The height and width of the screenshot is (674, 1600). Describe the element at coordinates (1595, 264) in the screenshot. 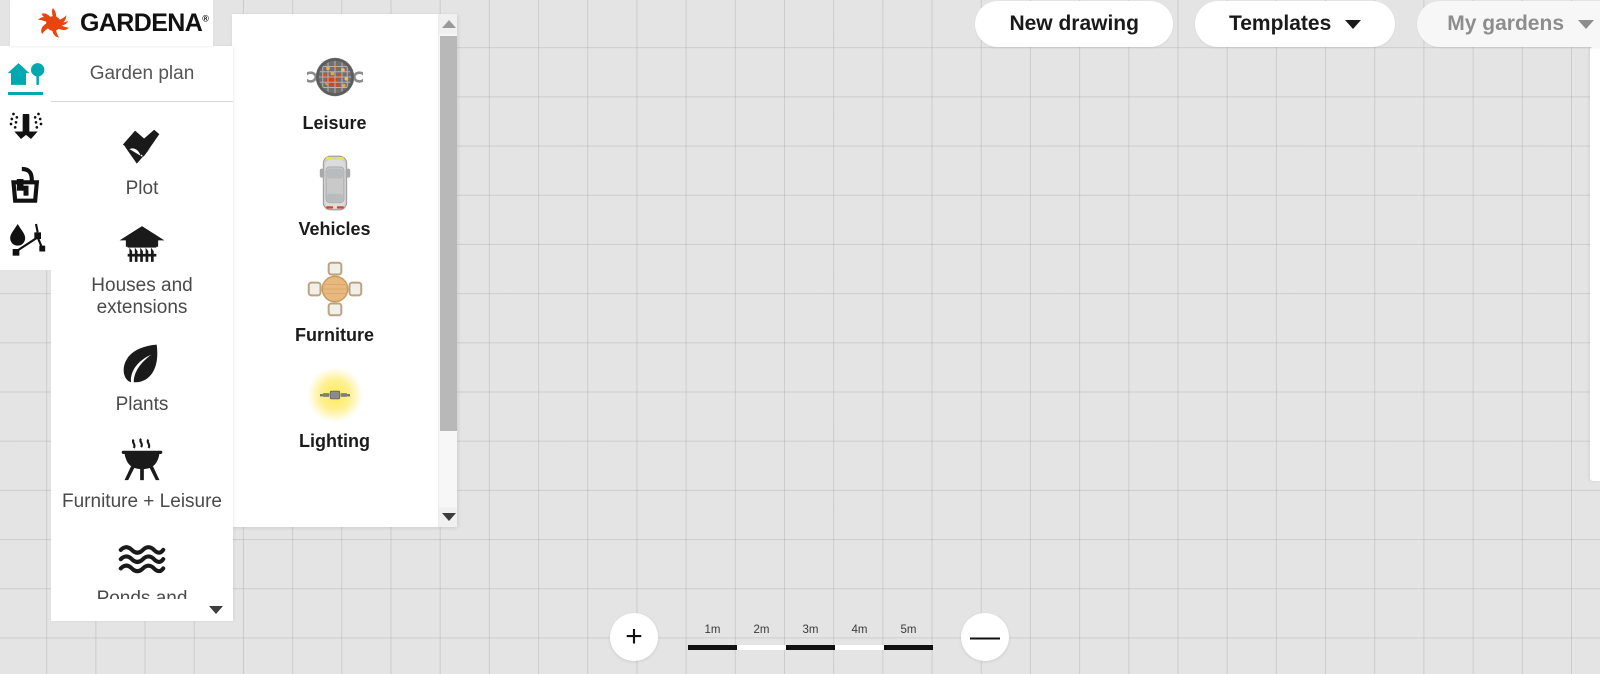

I see `right-side-panel` at that location.